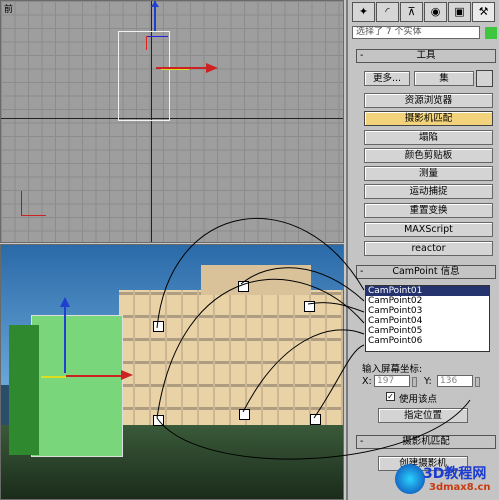  Describe the element at coordinates (65, 339) in the screenshot. I see `z-axis-arrow` at that location.